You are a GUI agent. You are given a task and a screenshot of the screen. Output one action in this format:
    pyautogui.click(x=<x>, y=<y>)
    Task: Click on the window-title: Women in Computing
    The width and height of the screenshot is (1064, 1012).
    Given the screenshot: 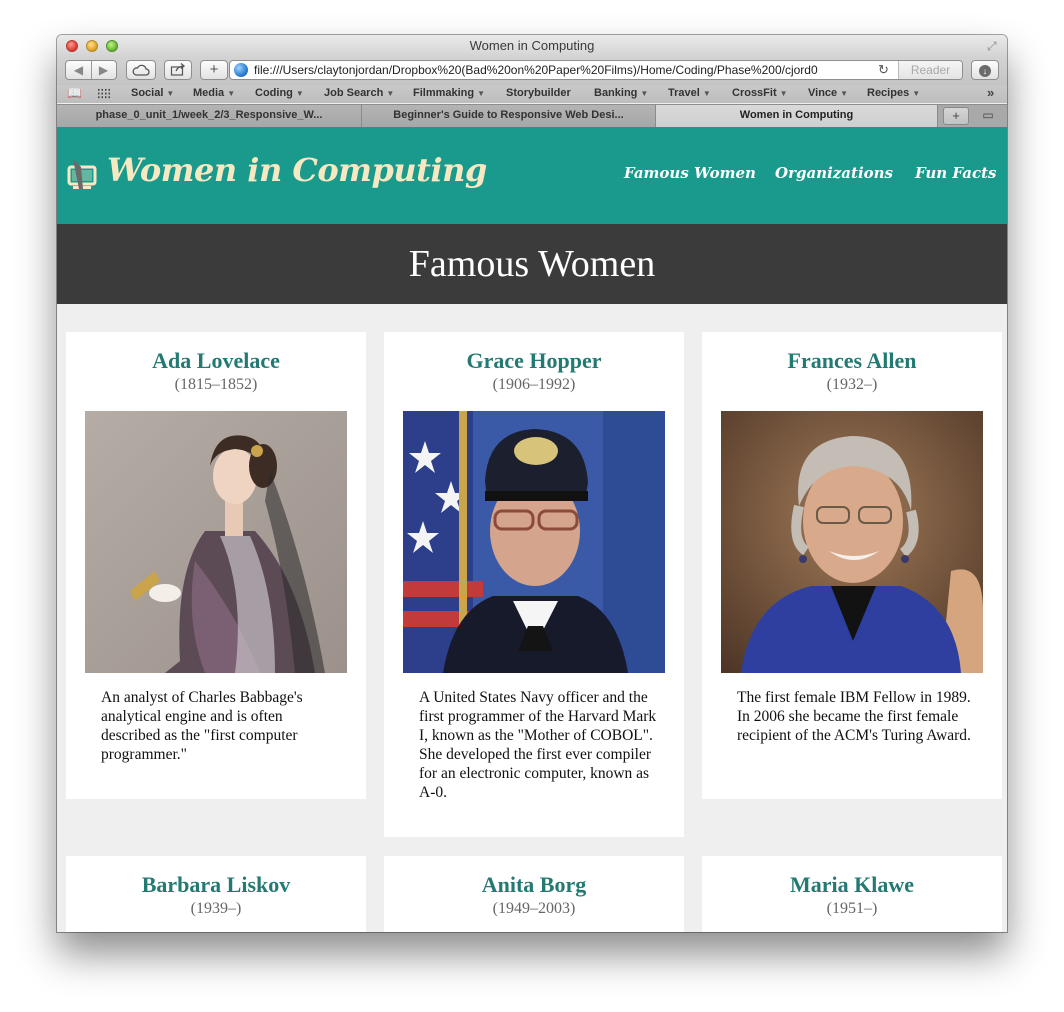 What is the action you would take?
    pyautogui.click(x=532, y=45)
    